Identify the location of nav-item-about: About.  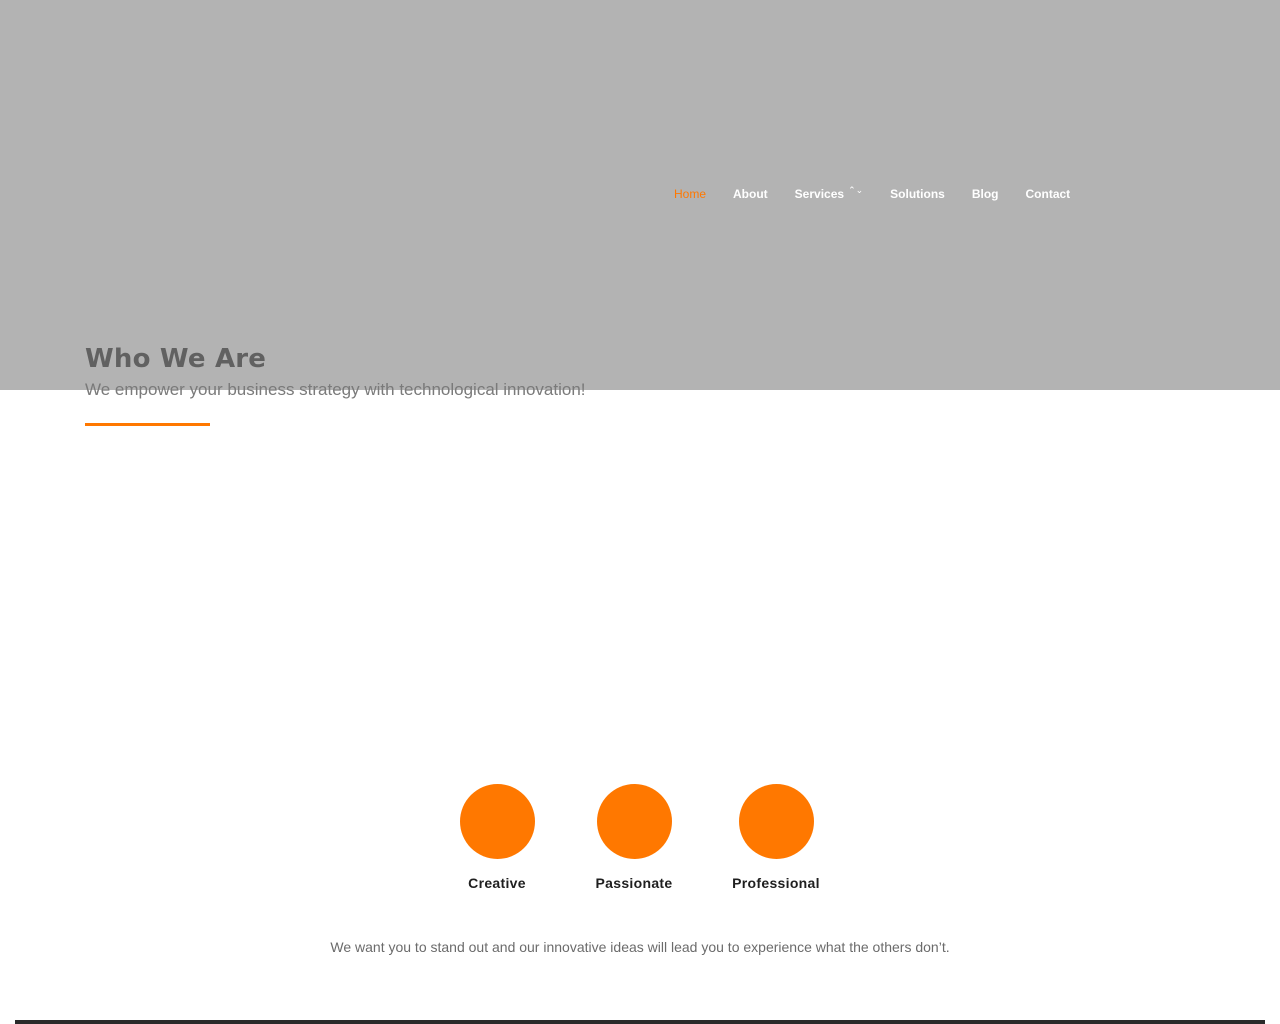
(750, 194).